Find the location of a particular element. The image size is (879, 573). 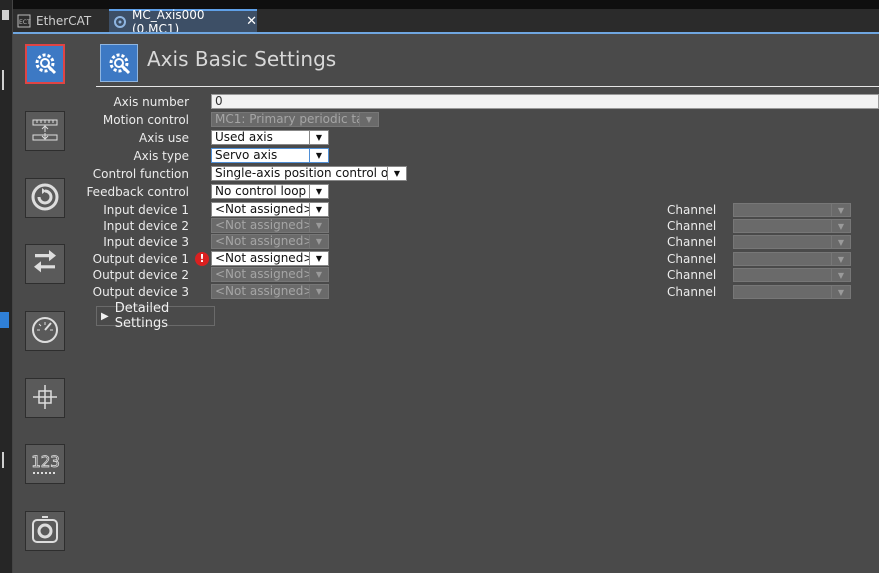

axis-number-label: Axis number is located at coordinates (151, 102).